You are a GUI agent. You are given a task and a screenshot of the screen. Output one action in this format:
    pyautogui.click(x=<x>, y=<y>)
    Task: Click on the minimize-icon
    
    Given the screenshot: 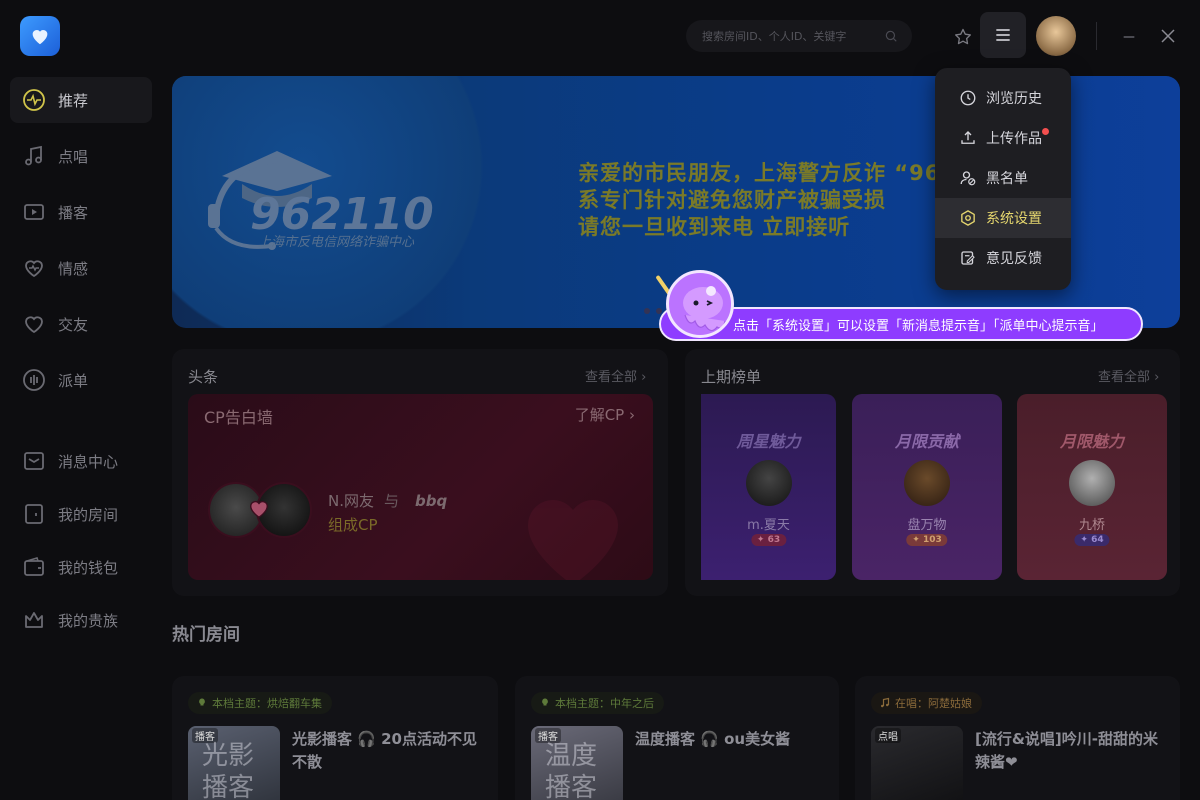 What is the action you would take?
    pyautogui.click(x=1129, y=37)
    